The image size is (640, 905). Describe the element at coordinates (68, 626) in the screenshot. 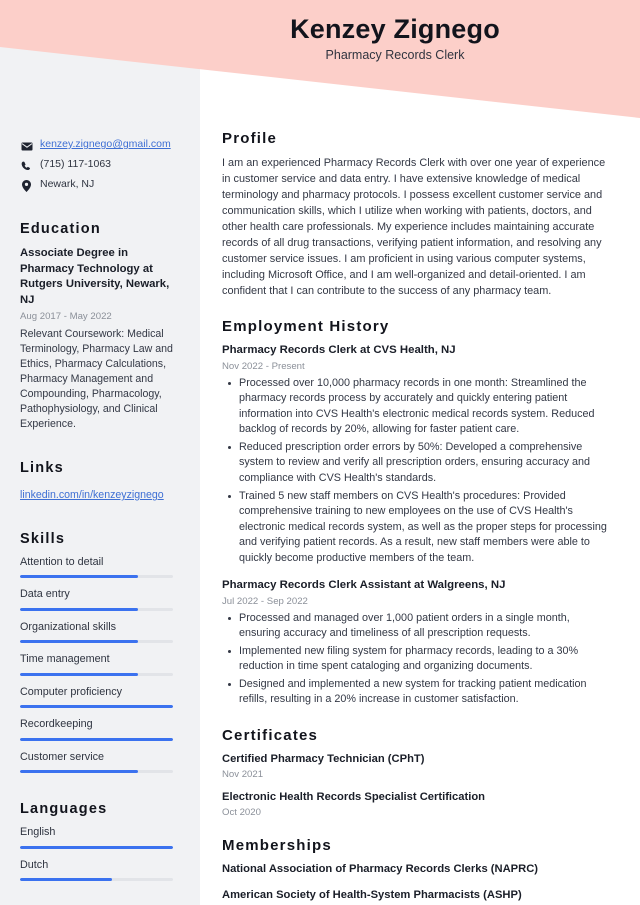

I see `skill-label: Organizational skills` at that location.